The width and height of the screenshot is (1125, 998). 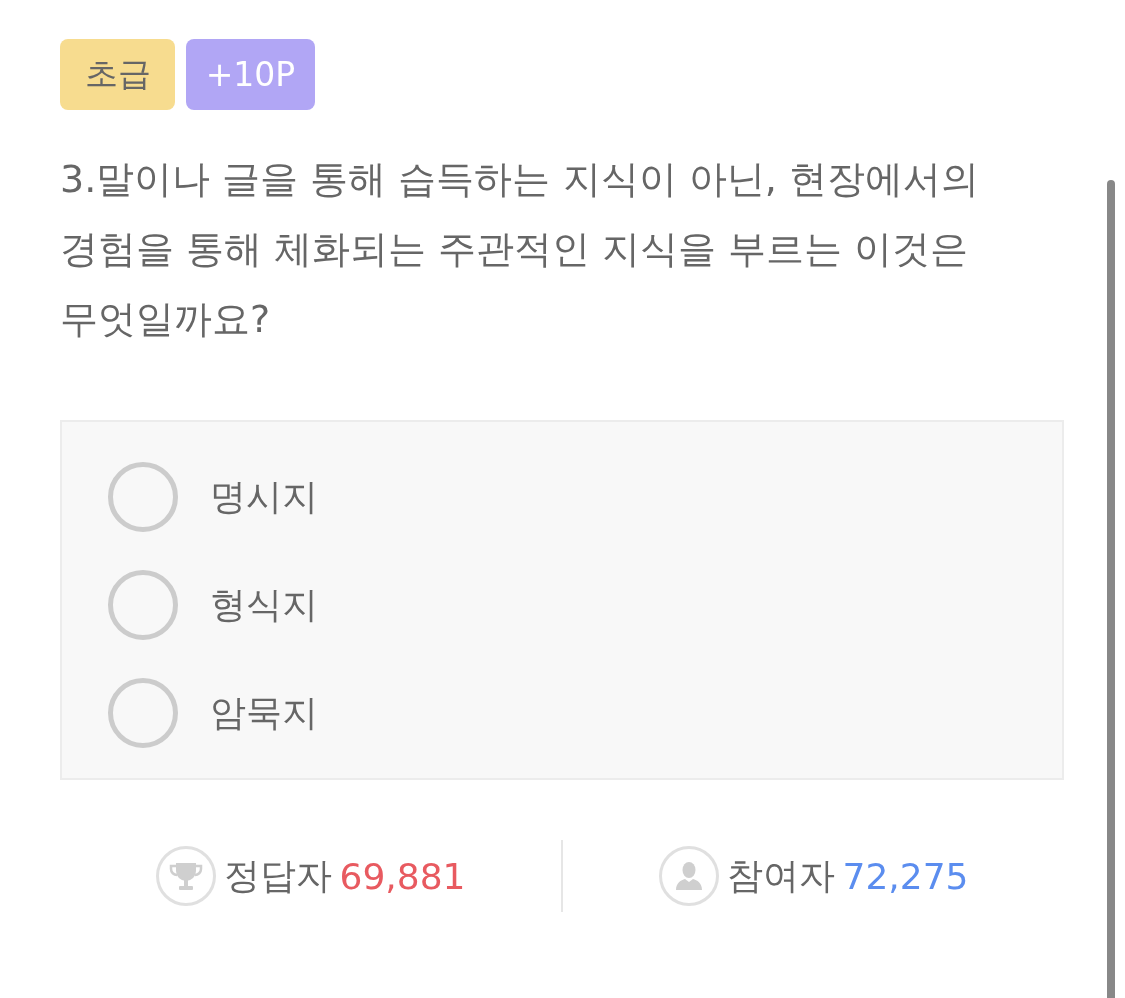 What do you see at coordinates (250, 74) in the screenshot?
I see `points-badge: +10P` at bounding box center [250, 74].